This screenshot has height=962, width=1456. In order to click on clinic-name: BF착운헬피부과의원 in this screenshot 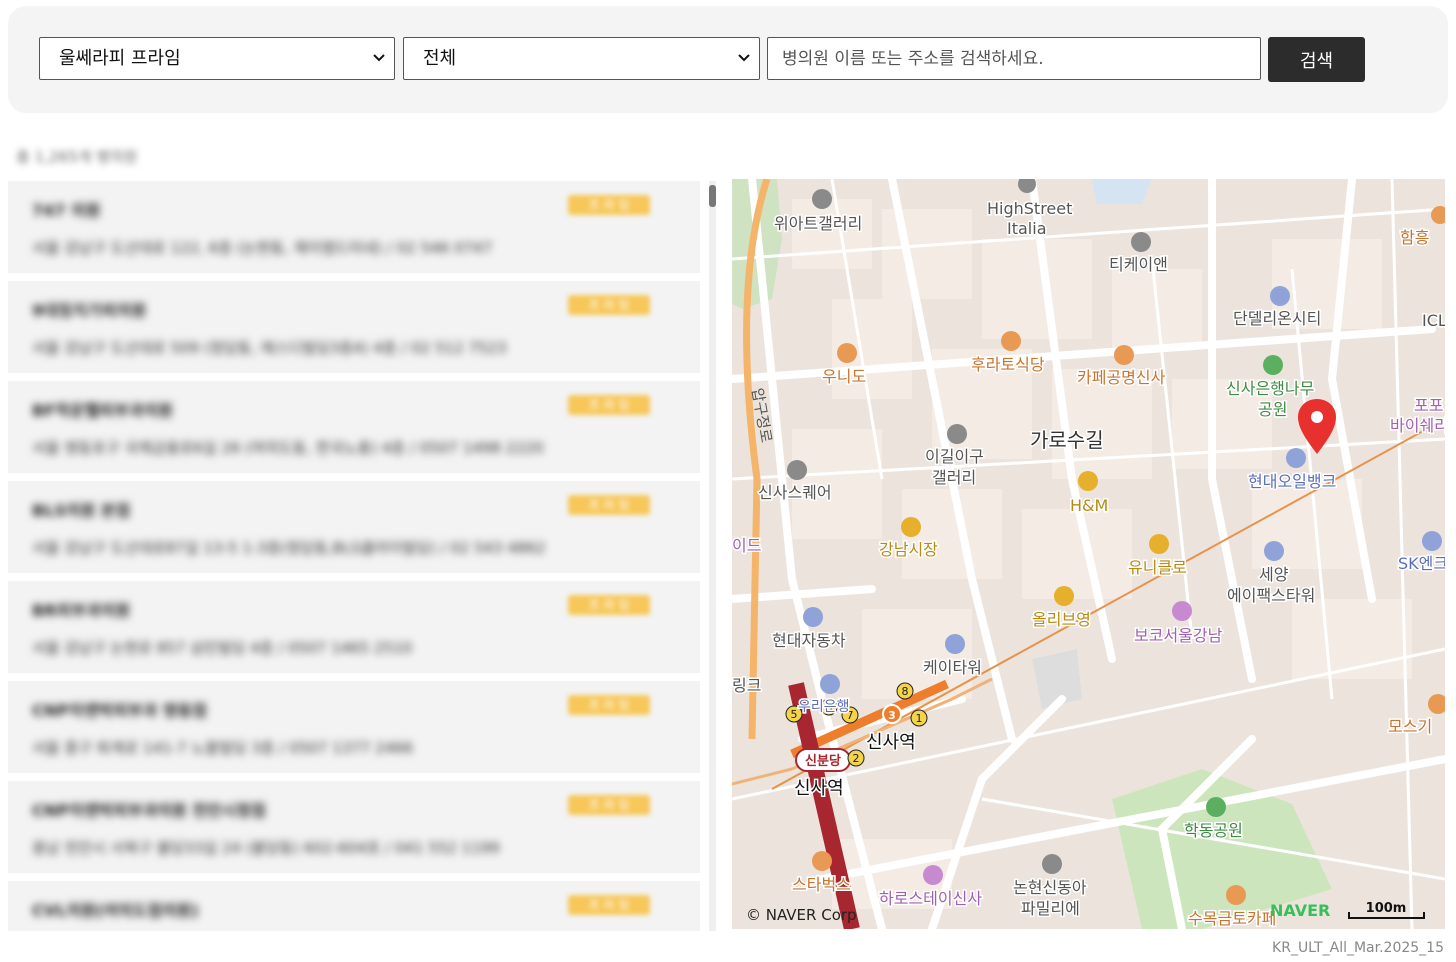, I will do `click(102, 410)`.